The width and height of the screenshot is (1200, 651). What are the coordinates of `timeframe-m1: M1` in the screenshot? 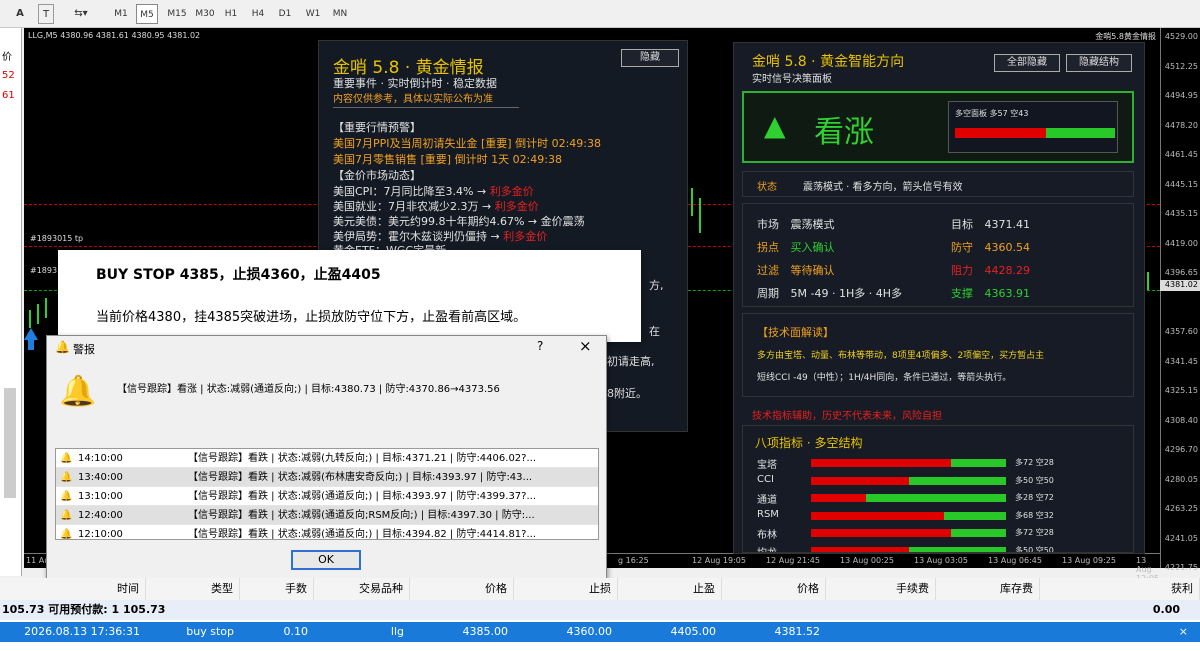 It's located at (121, 14).